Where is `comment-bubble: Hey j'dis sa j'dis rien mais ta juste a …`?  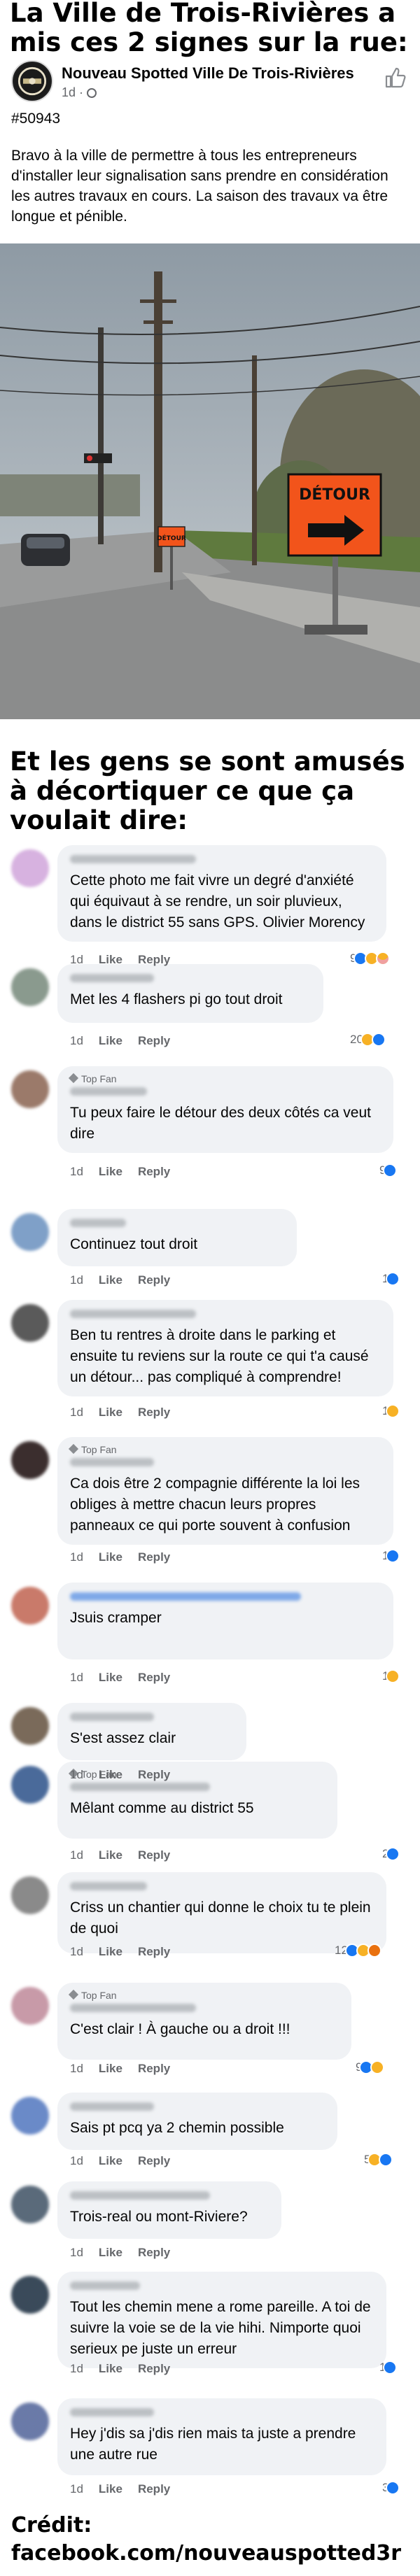 comment-bubble: Hey j'dis sa j'dis rien mais ta juste a … is located at coordinates (221, 2436).